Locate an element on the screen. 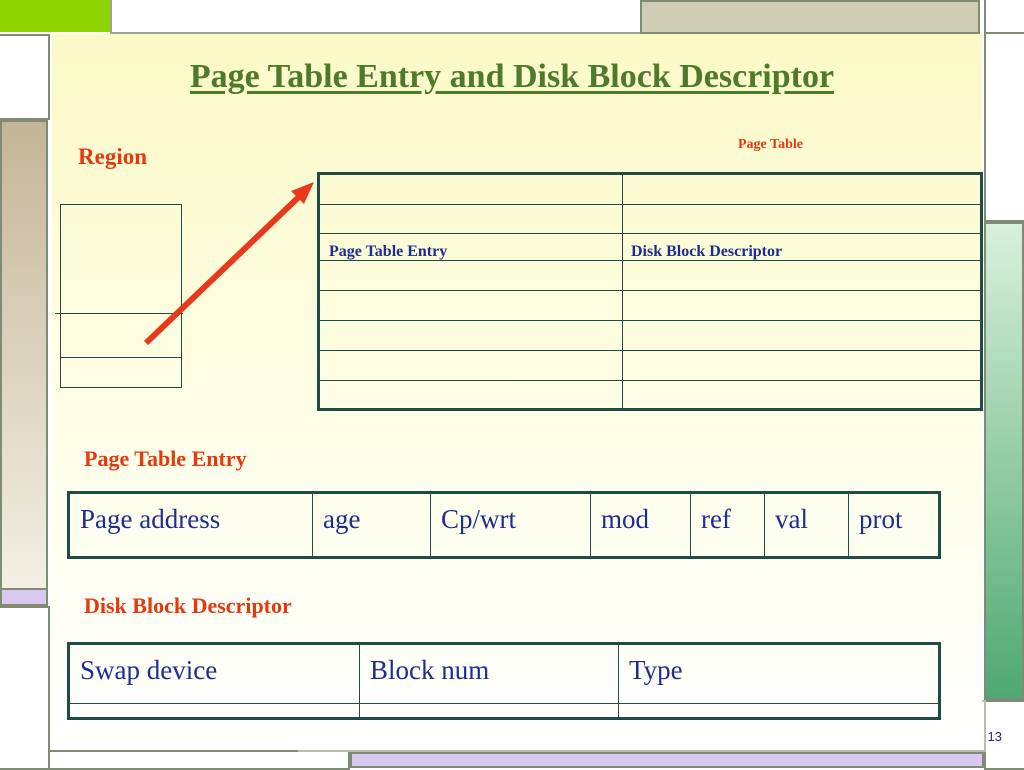 This screenshot has height=770, width=1024. page-table-col-divider is located at coordinates (622, 291).